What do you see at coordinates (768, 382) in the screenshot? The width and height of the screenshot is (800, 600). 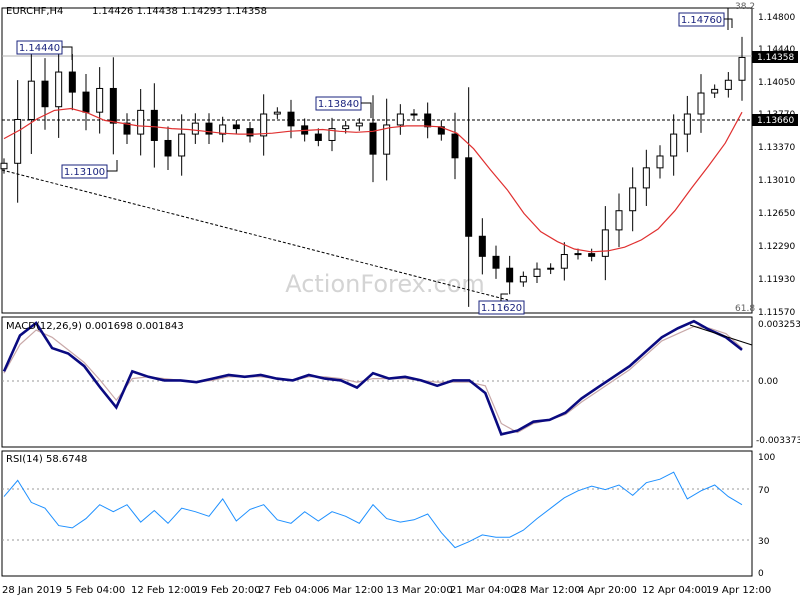 I see `macd-tick-label: 0.00` at bounding box center [768, 382].